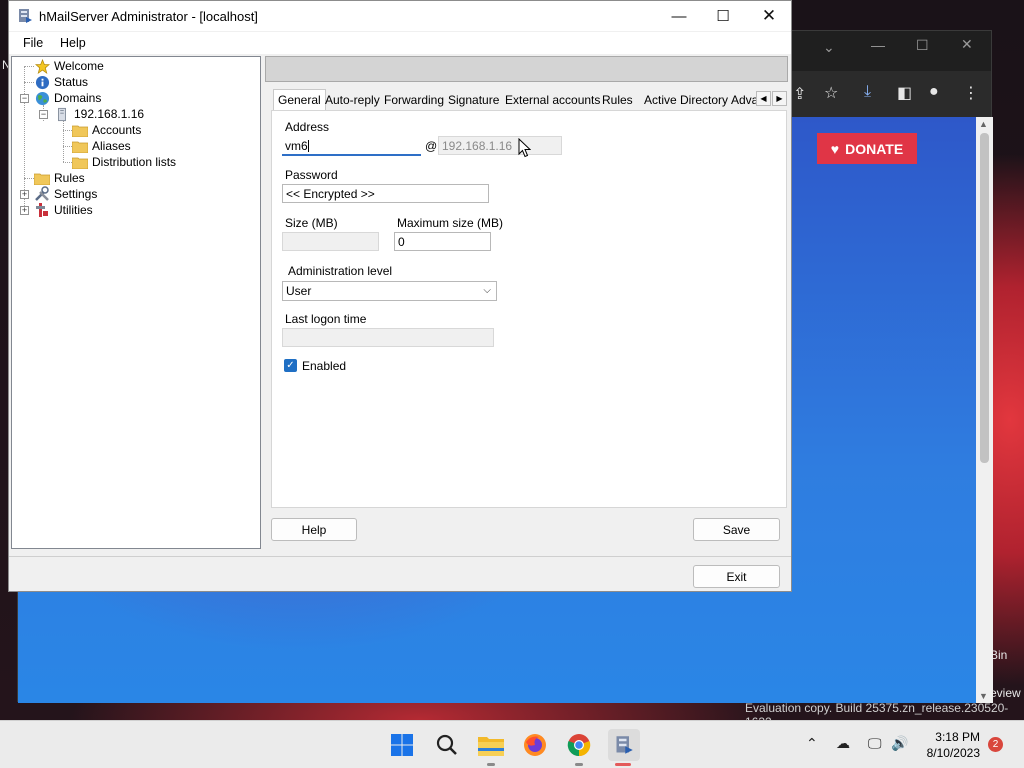  What do you see at coordinates (124, 162) in the screenshot?
I see `tree-item-distribution-lists: Distribution lists` at bounding box center [124, 162].